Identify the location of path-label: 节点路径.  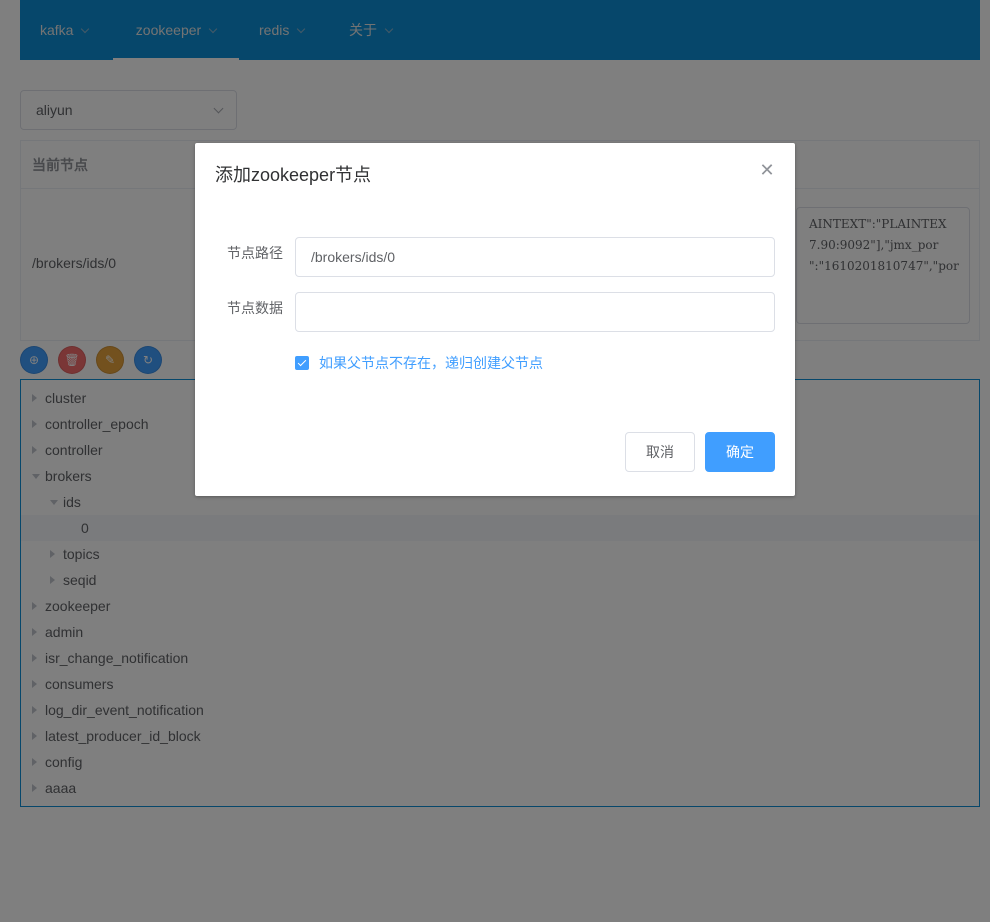
(255, 253).